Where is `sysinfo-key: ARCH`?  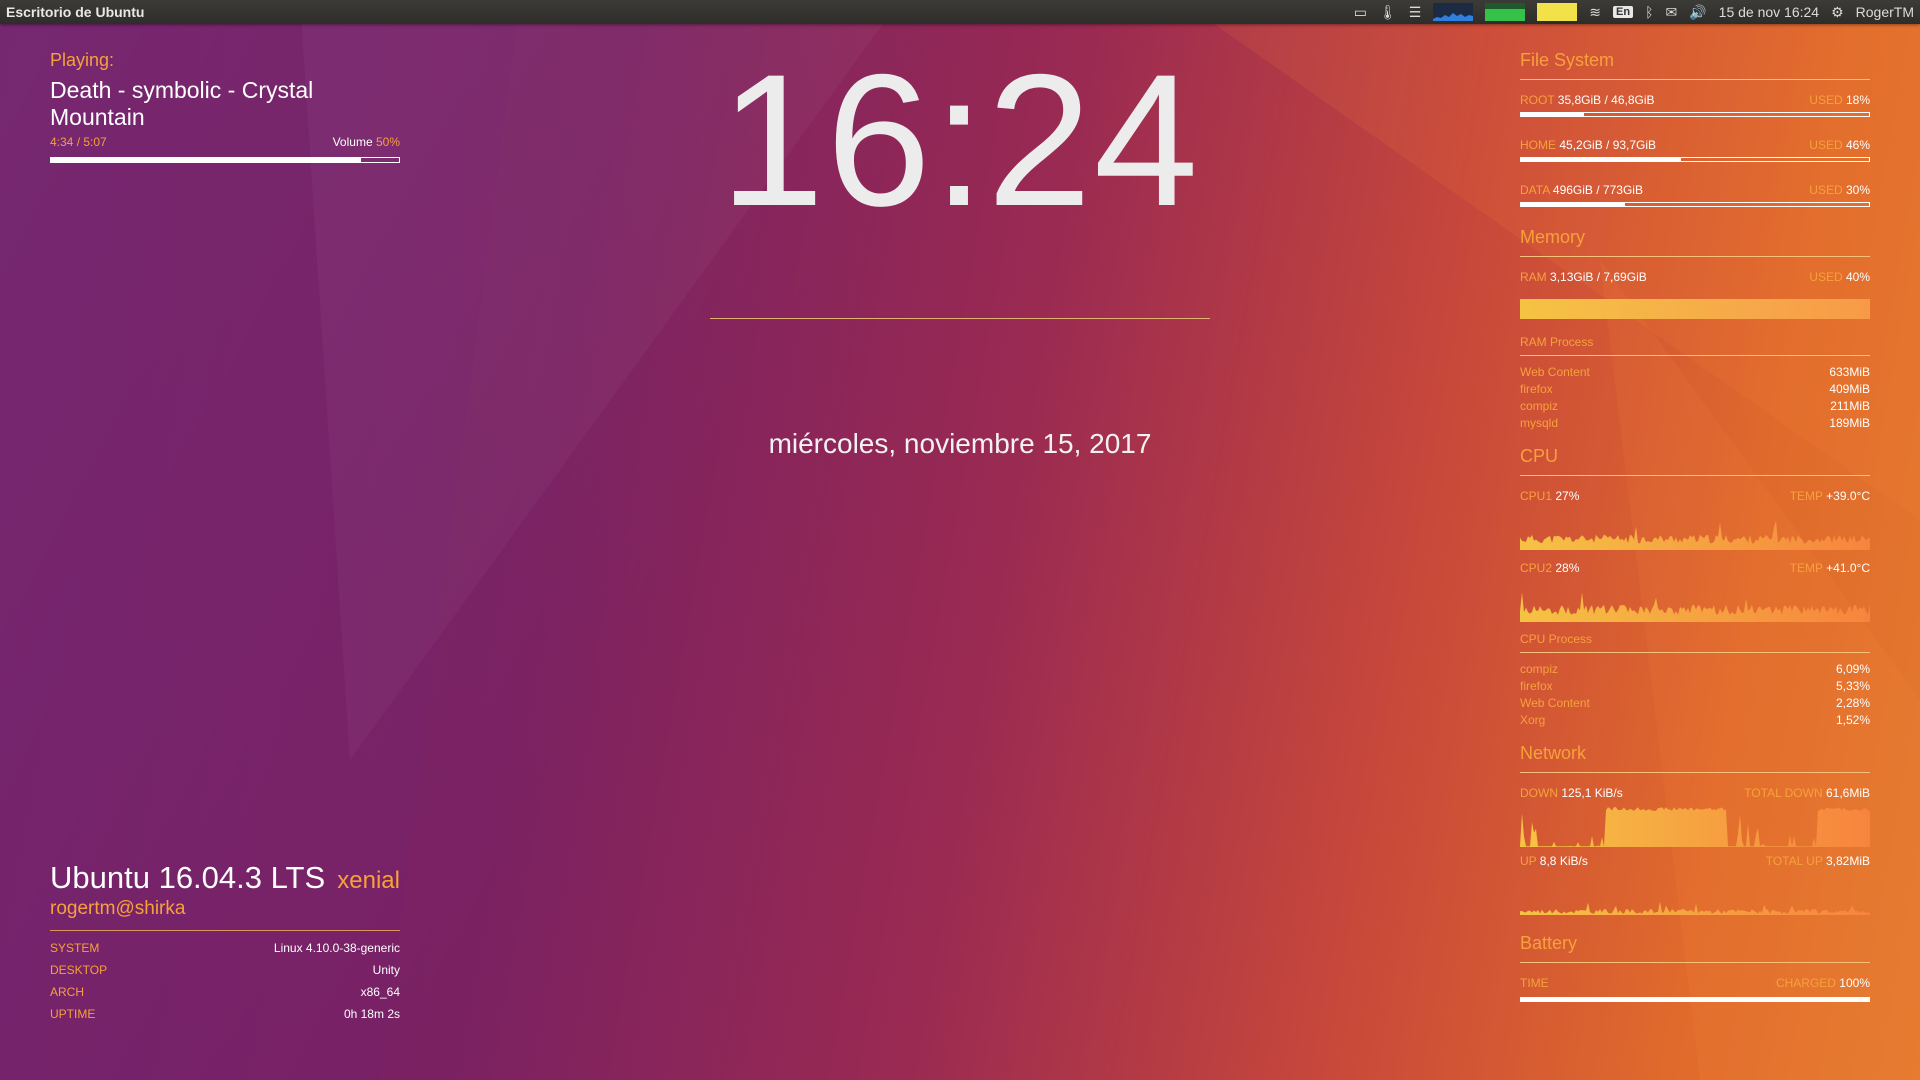
sysinfo-key: ARCH is located at coordinates (67, 992).